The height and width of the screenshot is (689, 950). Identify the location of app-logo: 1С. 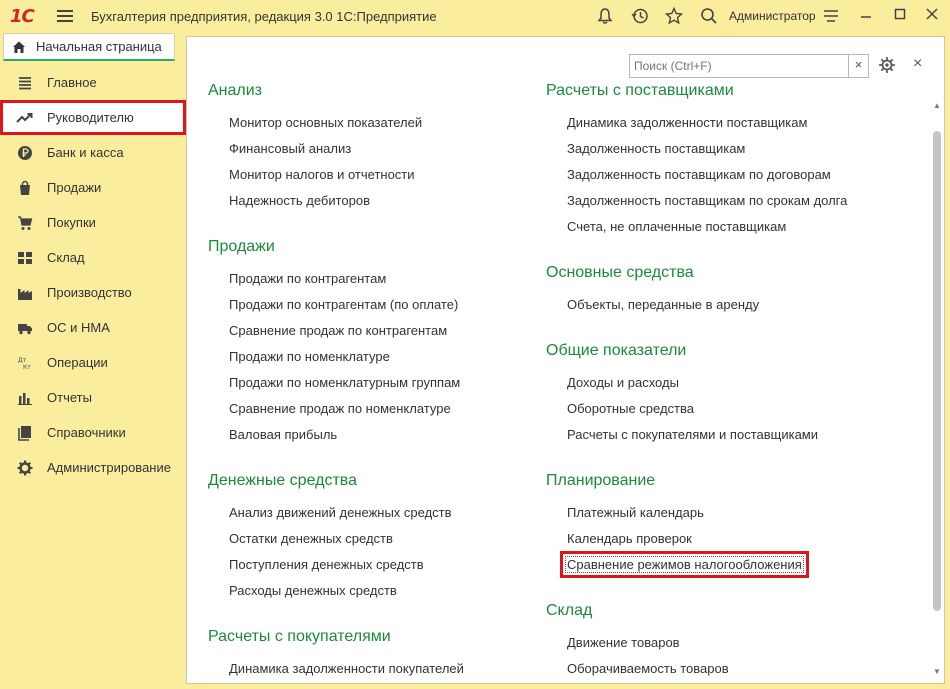
(22, 16).